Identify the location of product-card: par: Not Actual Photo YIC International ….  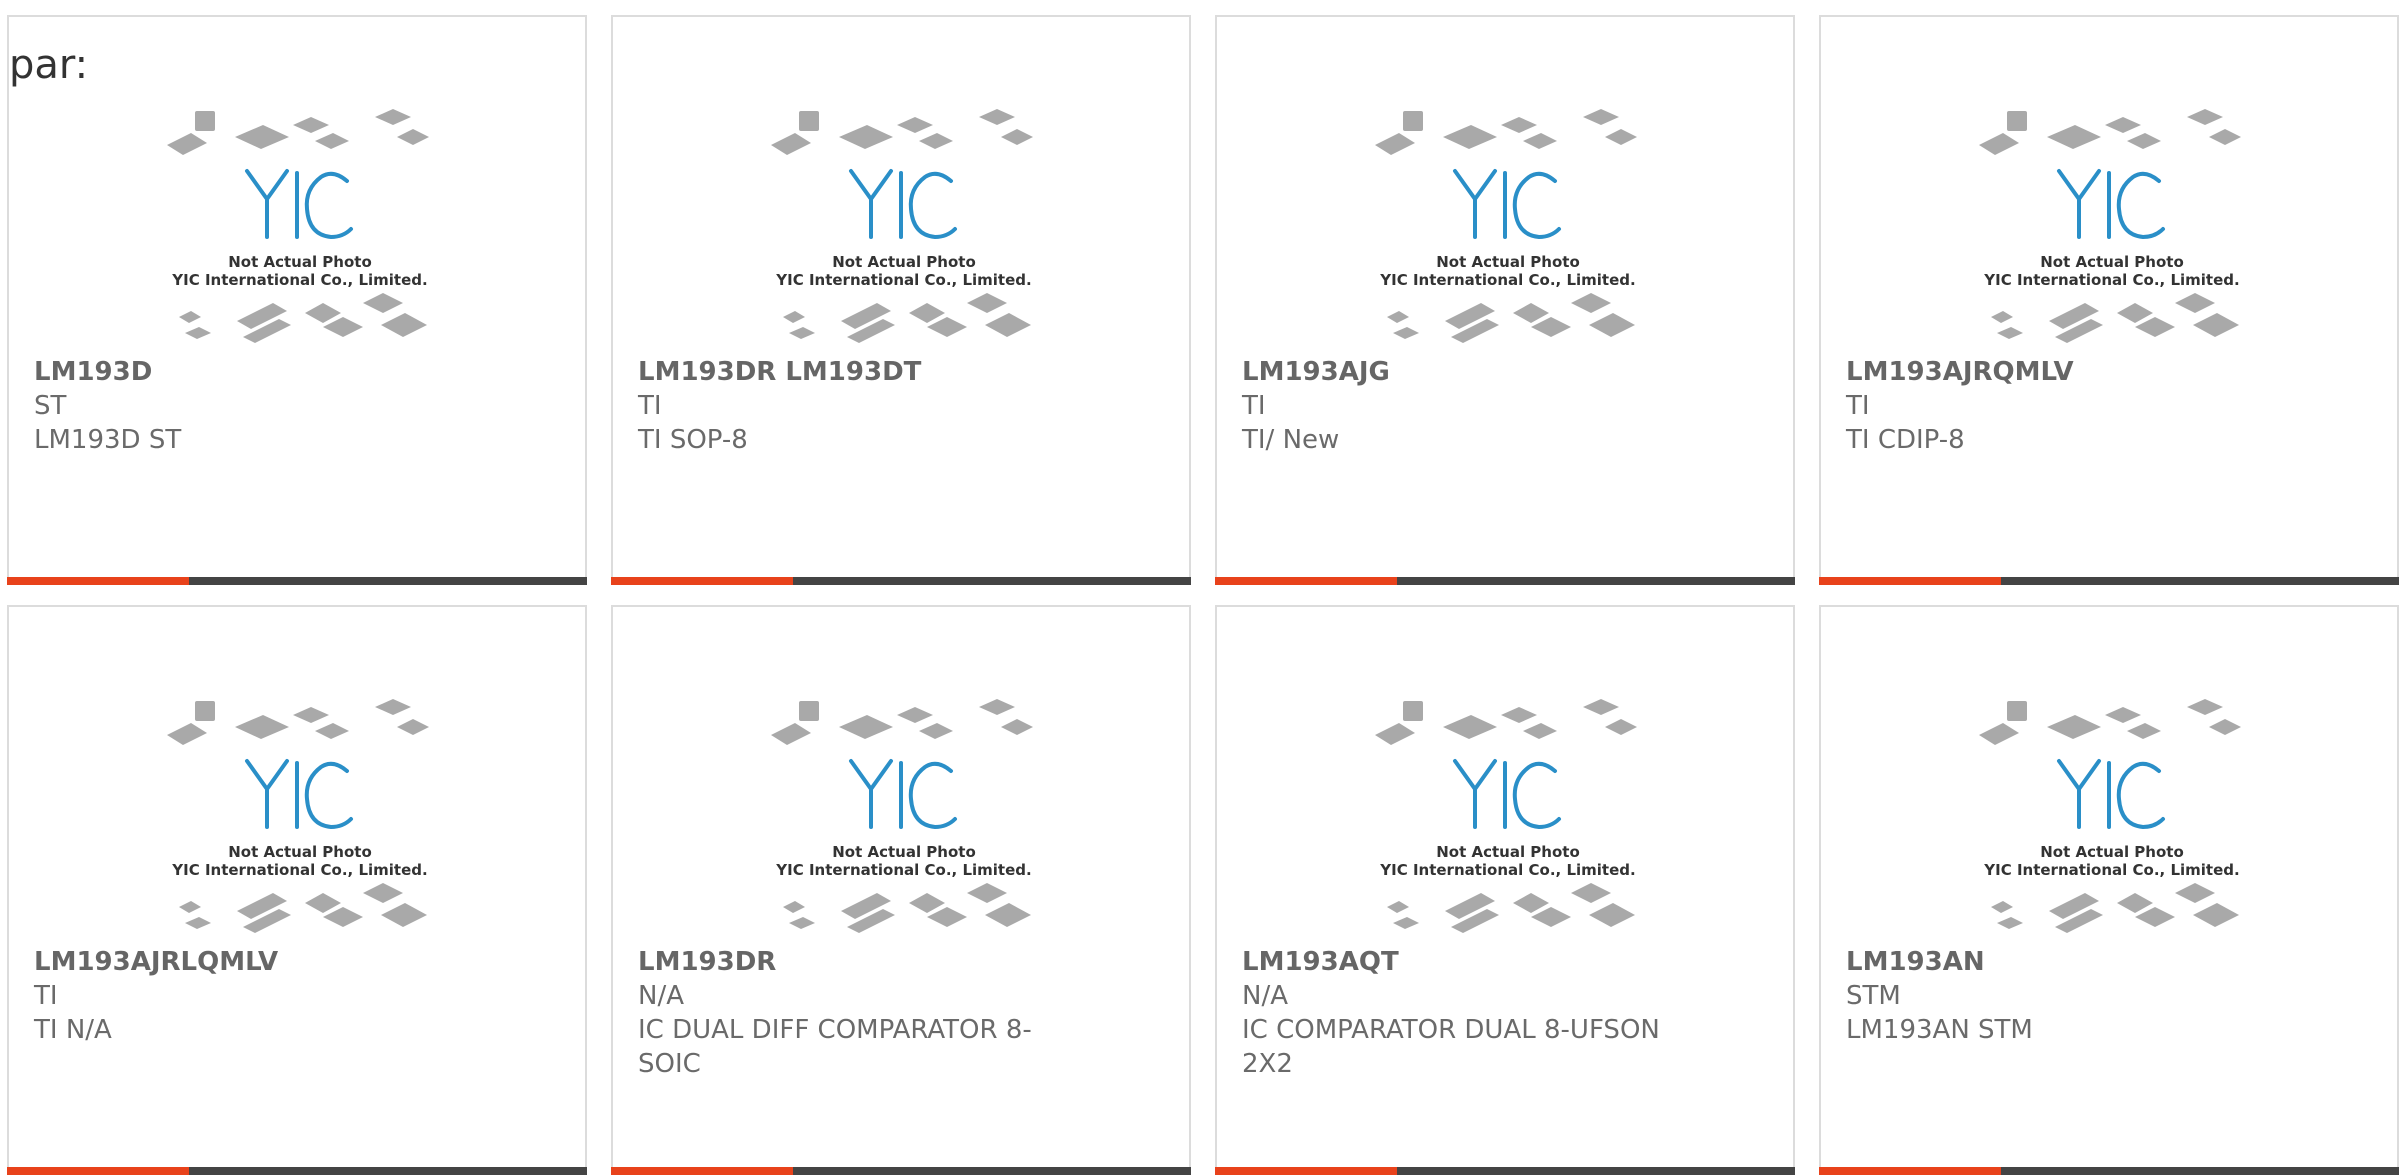
(297, 300).